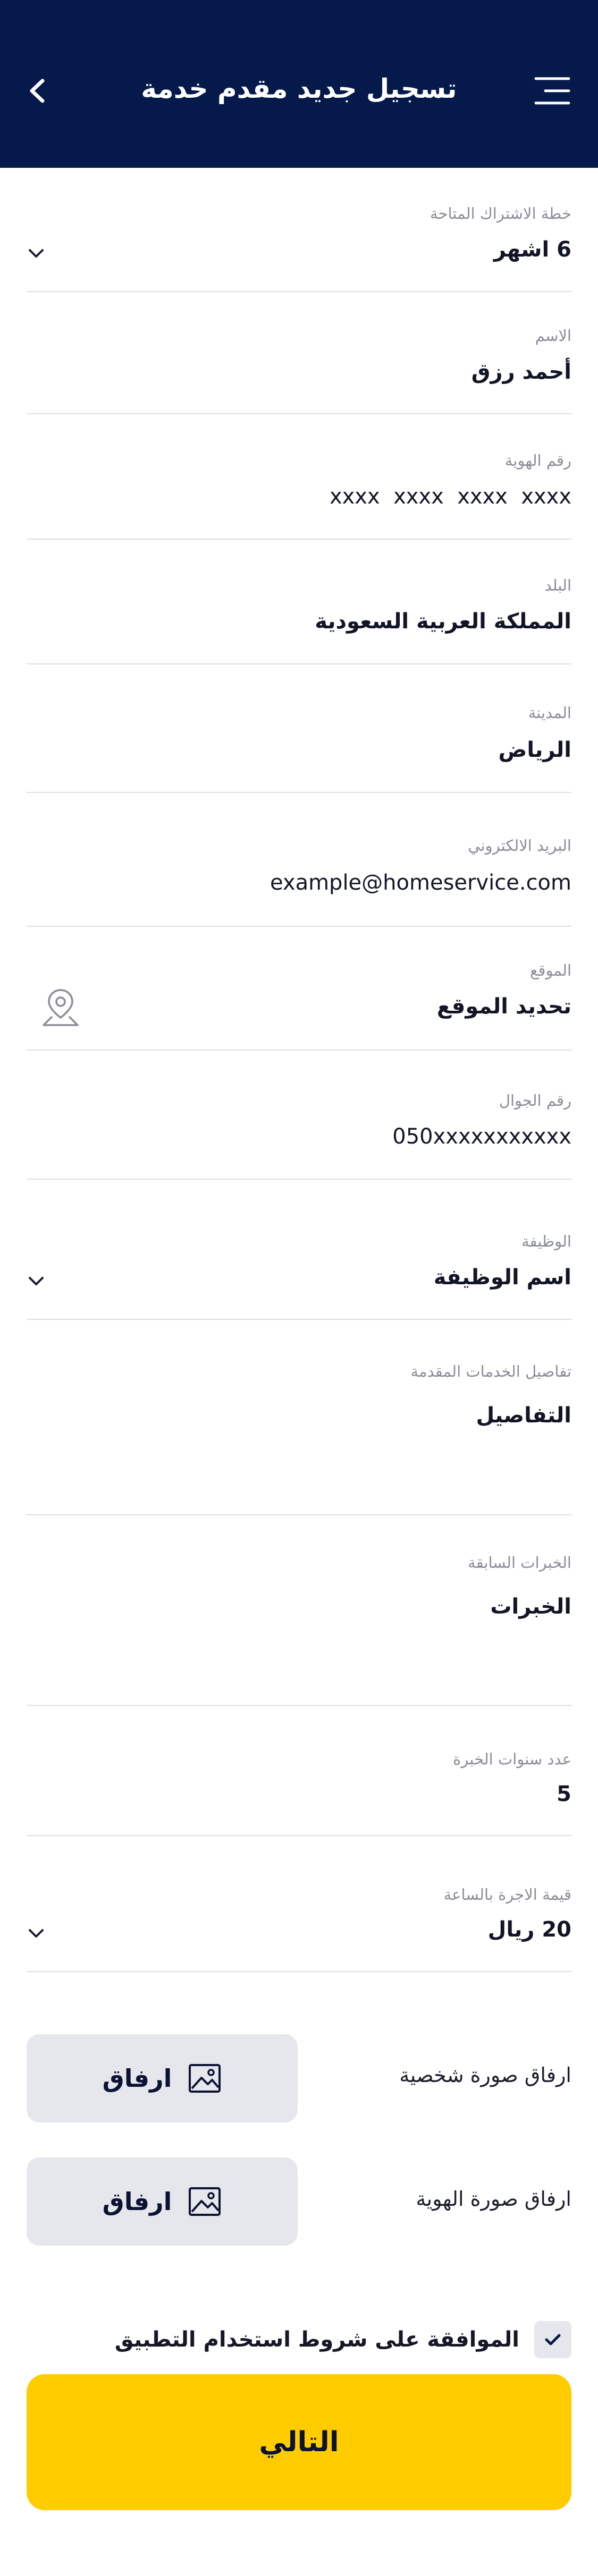 Image resolution: width=598 pixels, height=2576 pixels. What do you see at coordinates (299, 1006) in the screenshot?
I see `location-field: الموقع تحديد الموقع` at bounding box center [299, 1006].